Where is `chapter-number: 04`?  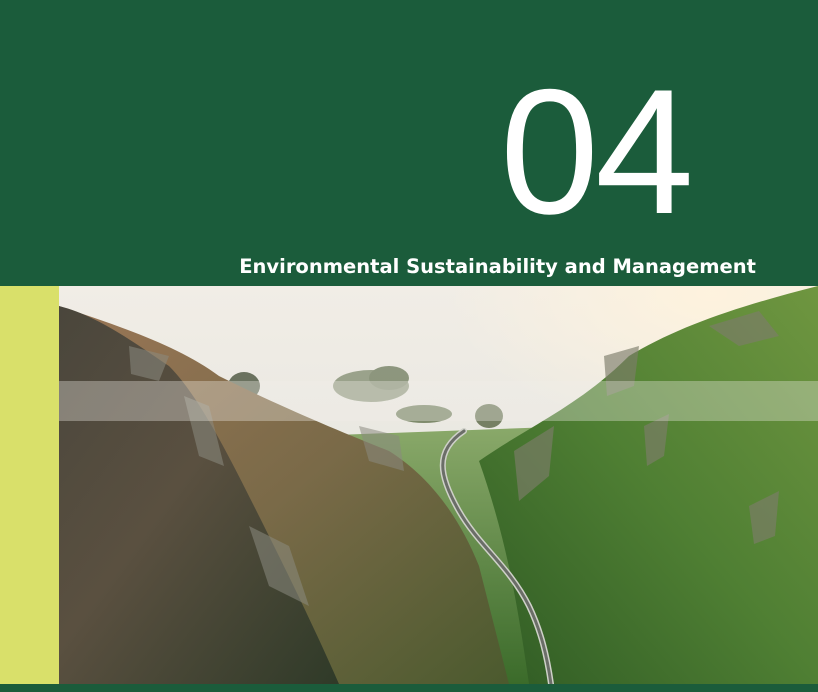 chapter-number: 04 is located at coordinates (597, 151).